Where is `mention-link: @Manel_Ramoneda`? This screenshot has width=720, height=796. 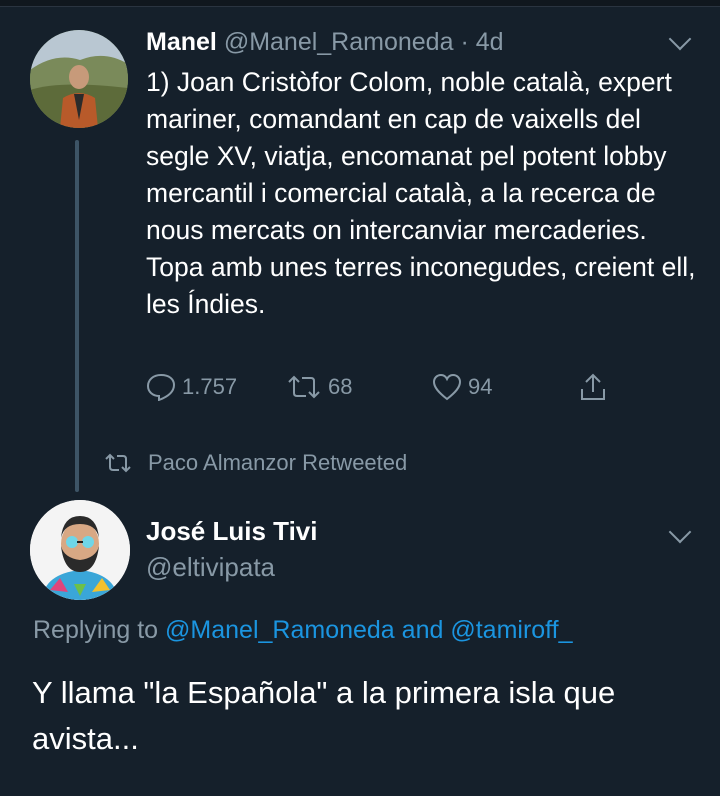 mention-link: @Manel_Ramoneda is located at coordinates (280, 630).